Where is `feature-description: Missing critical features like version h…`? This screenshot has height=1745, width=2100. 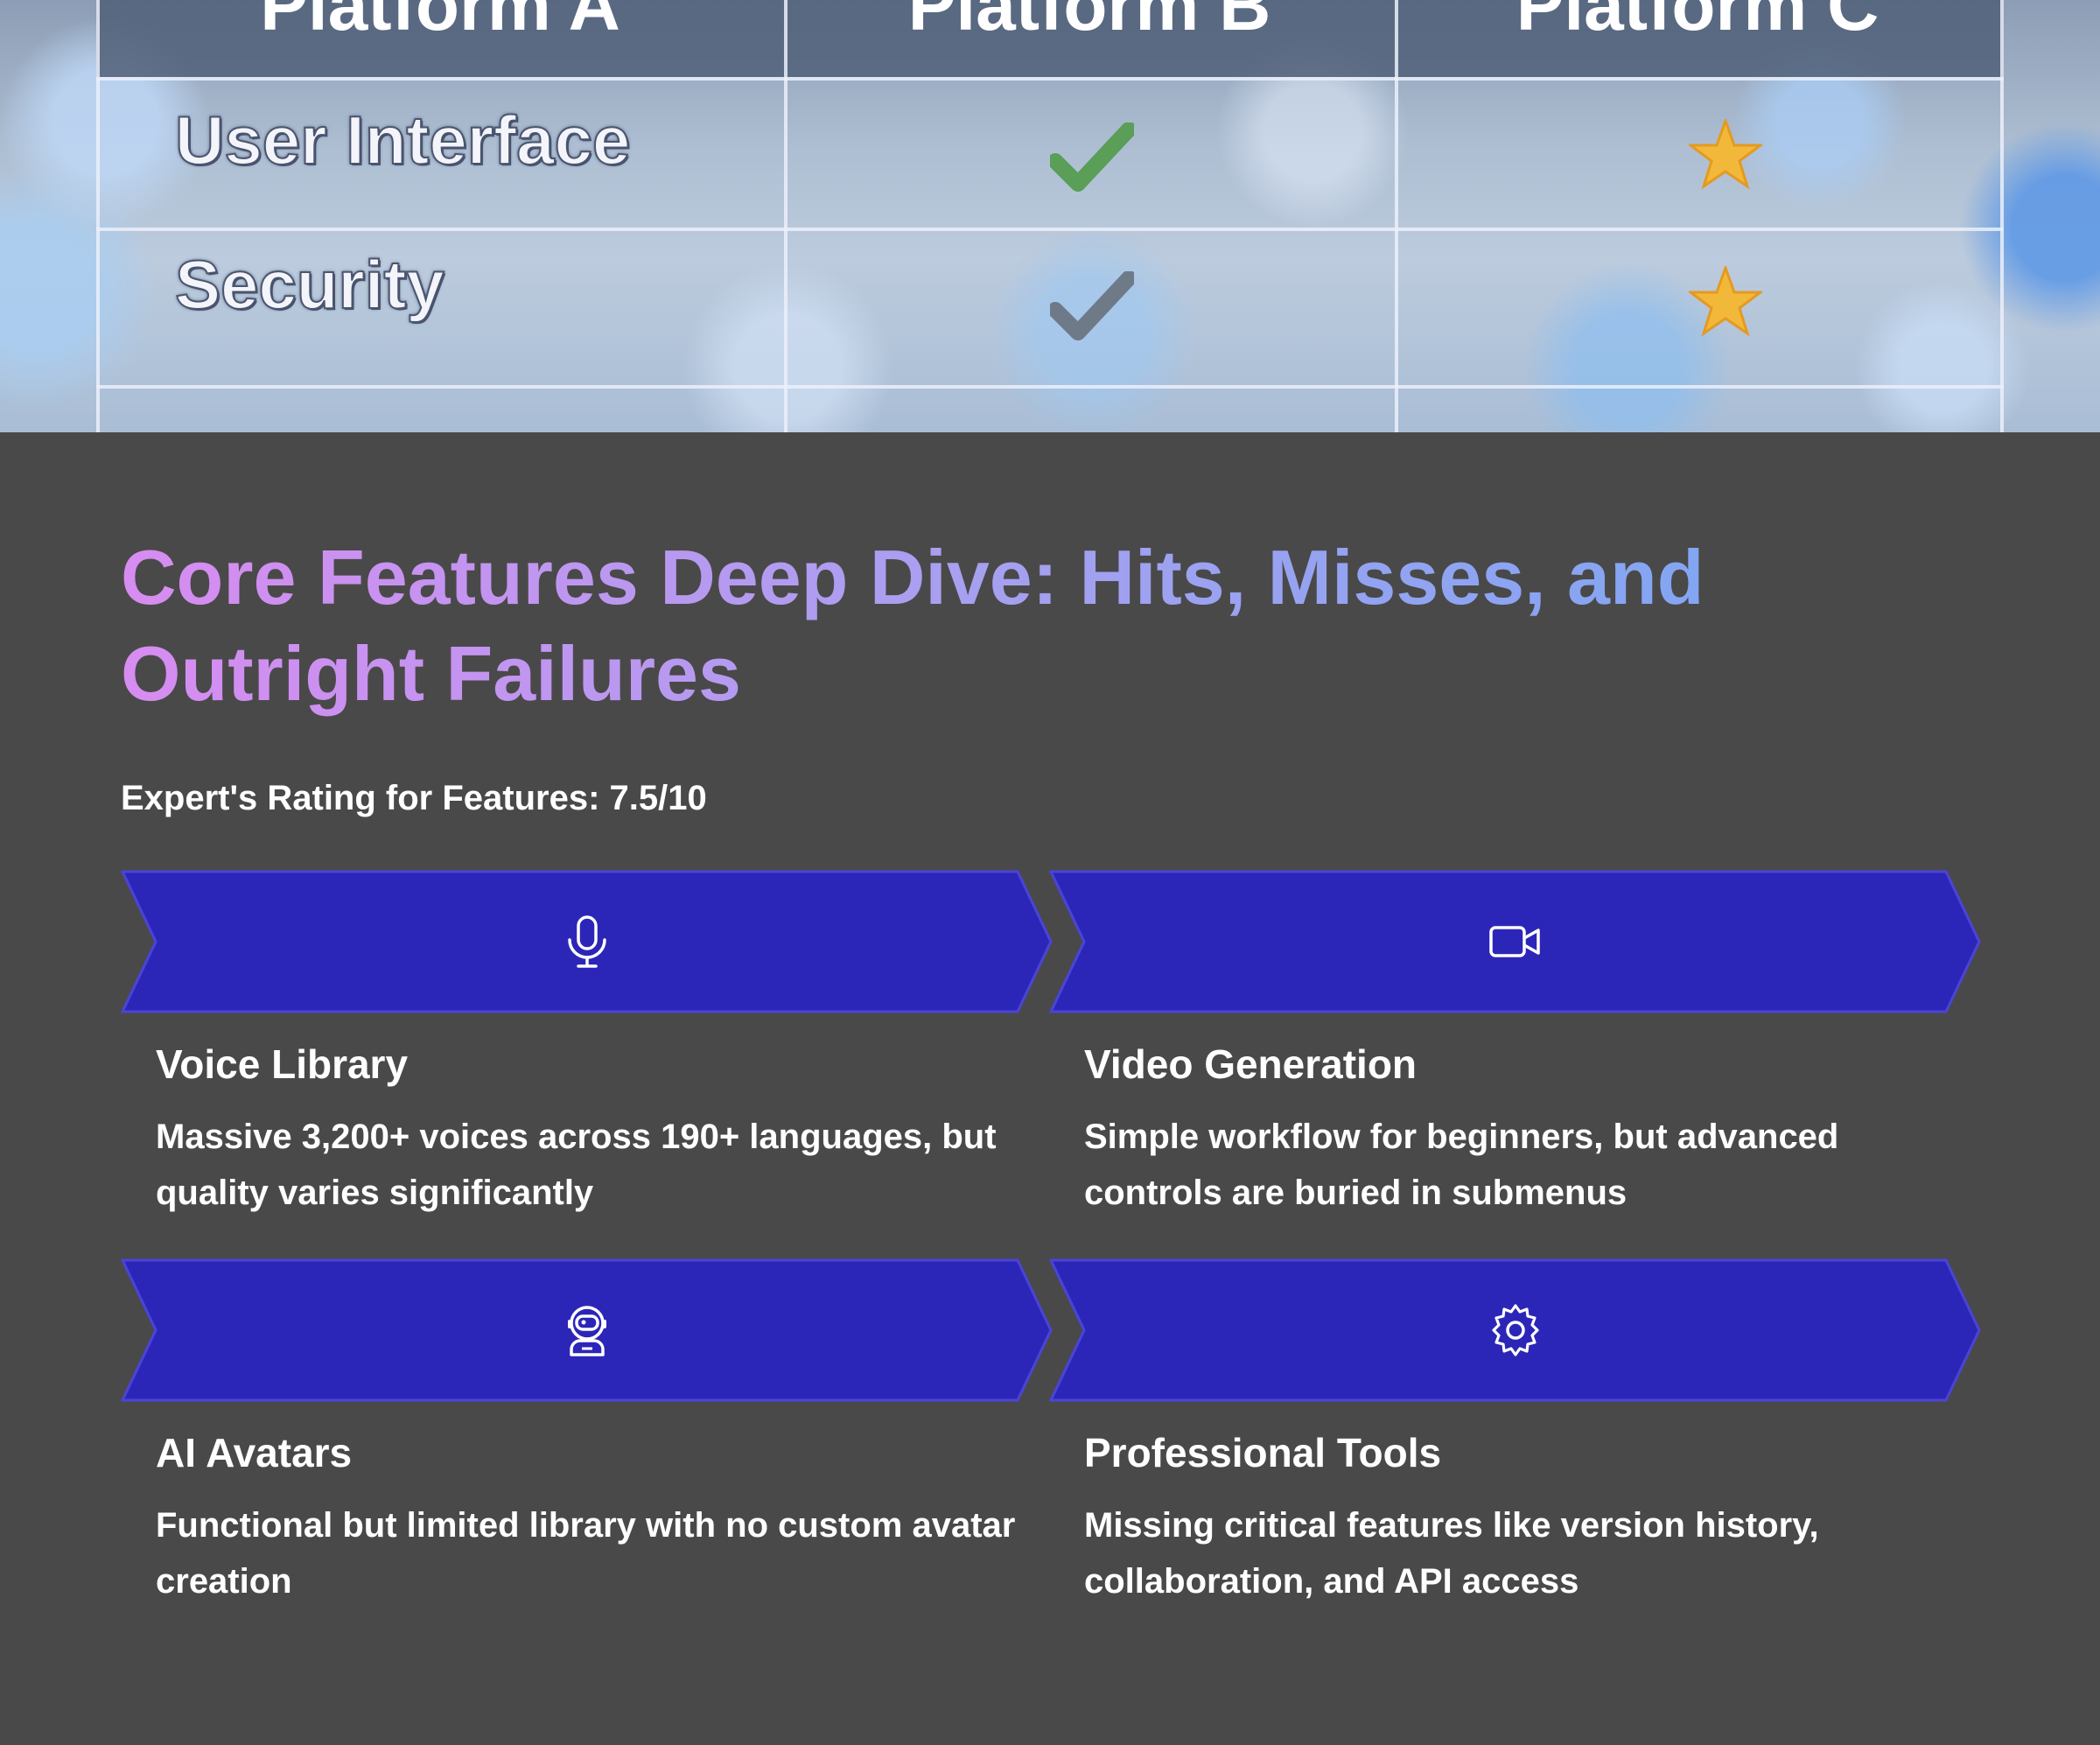
feature-description: Missing critical features like version h… is located at coordinates (1451, 1553).